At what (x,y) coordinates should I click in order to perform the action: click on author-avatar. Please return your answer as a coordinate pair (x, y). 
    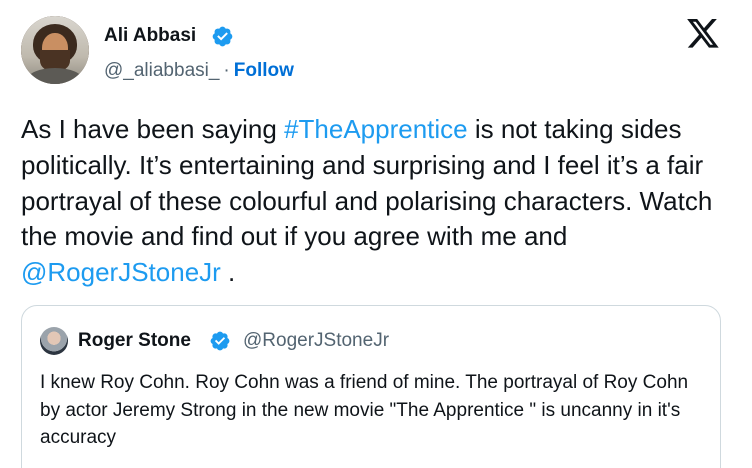
    Looking at the image, I should click on (55, 50).